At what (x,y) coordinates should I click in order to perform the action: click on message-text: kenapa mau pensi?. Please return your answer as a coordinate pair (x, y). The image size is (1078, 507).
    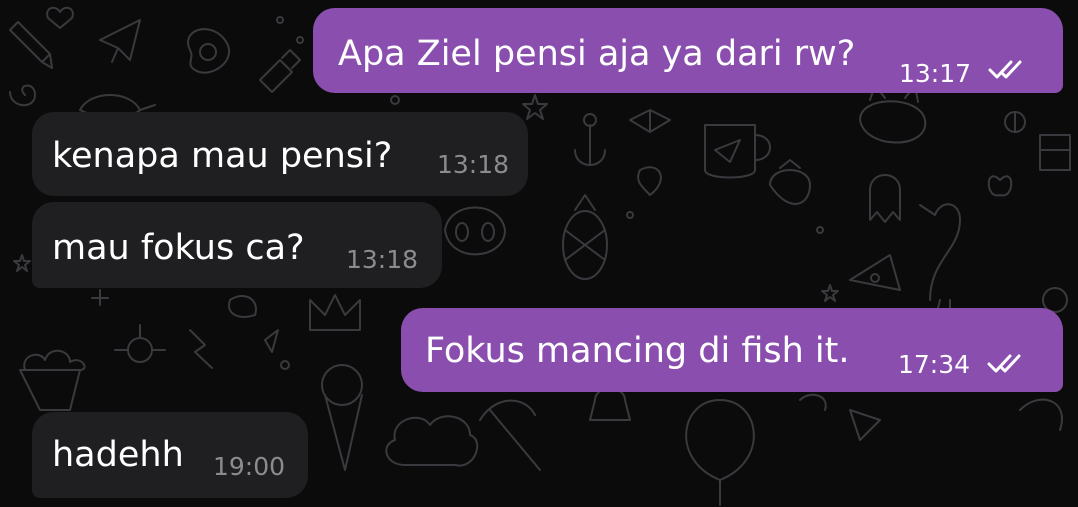
    Looking at the image, I should click on (222, 156).